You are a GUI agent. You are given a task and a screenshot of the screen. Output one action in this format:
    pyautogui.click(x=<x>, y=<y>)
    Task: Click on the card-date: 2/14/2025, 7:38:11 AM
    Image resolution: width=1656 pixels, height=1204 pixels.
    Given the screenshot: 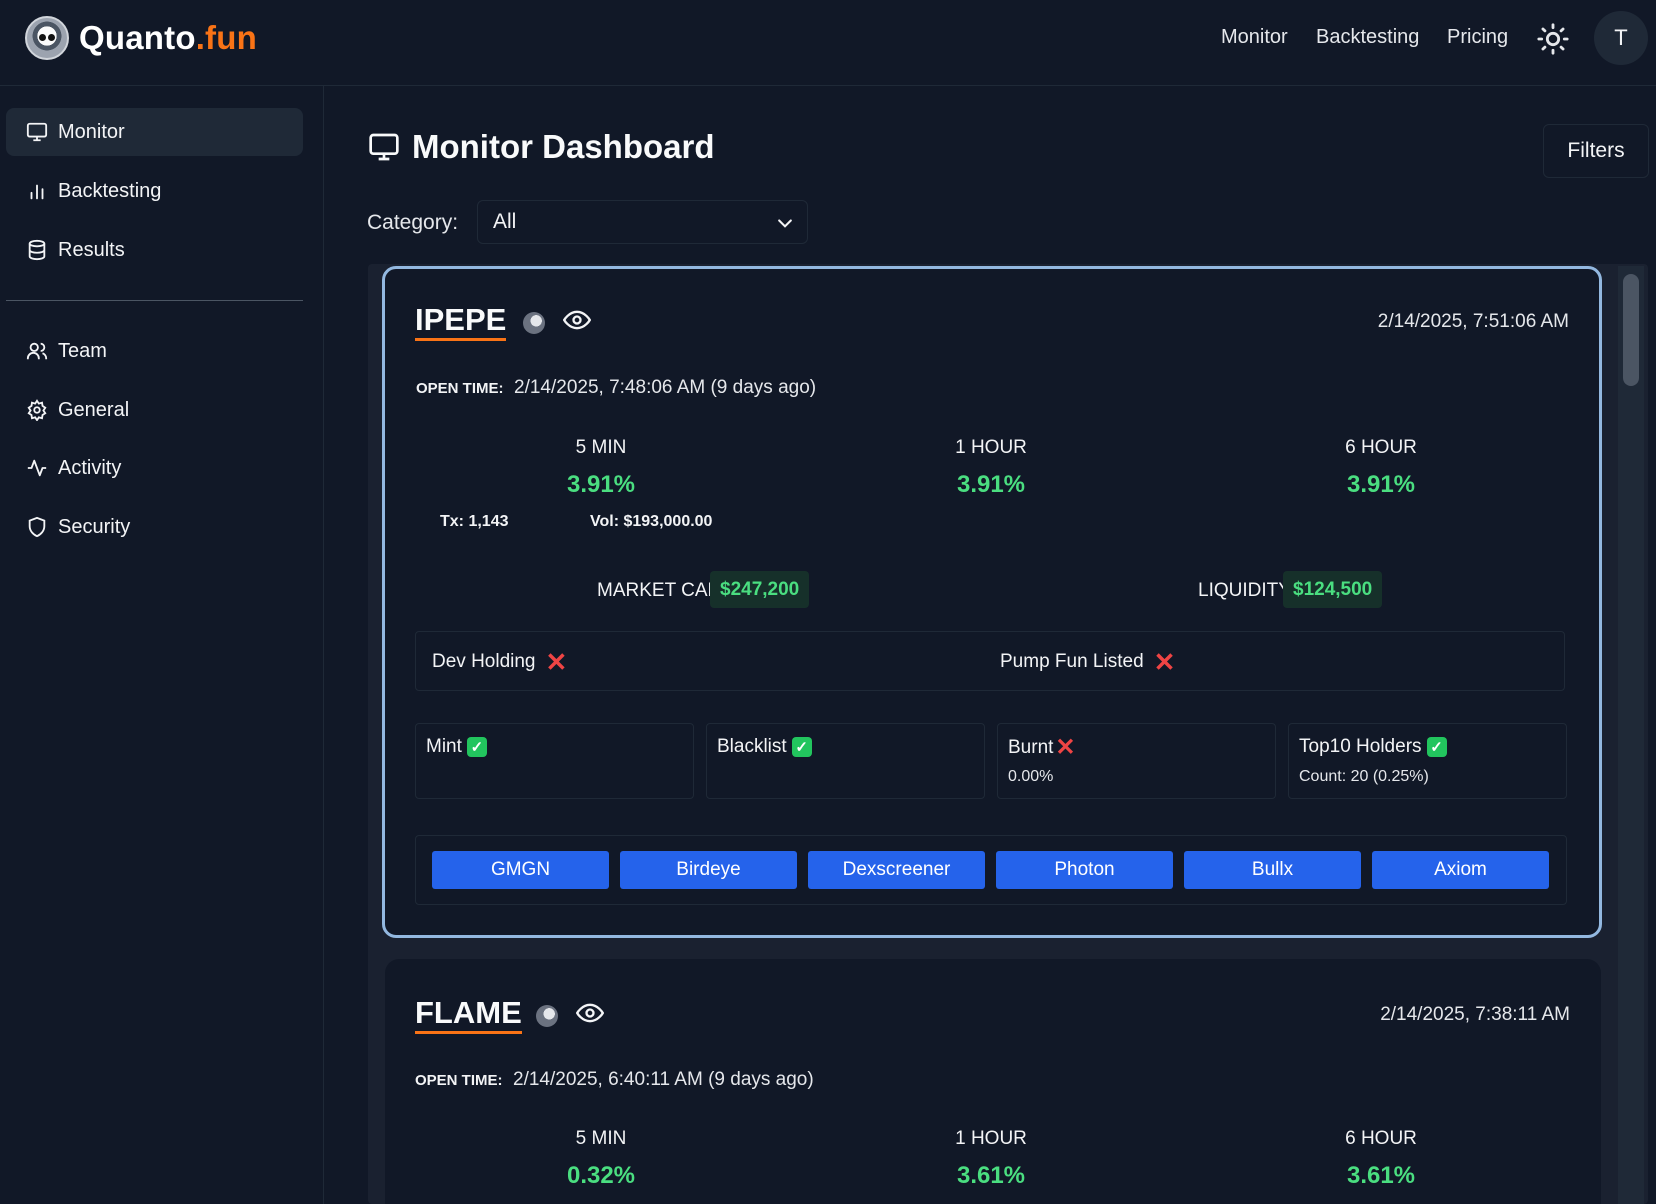 What is the action you would take?
    pyautogui.click(x=1475, y=1014)
    